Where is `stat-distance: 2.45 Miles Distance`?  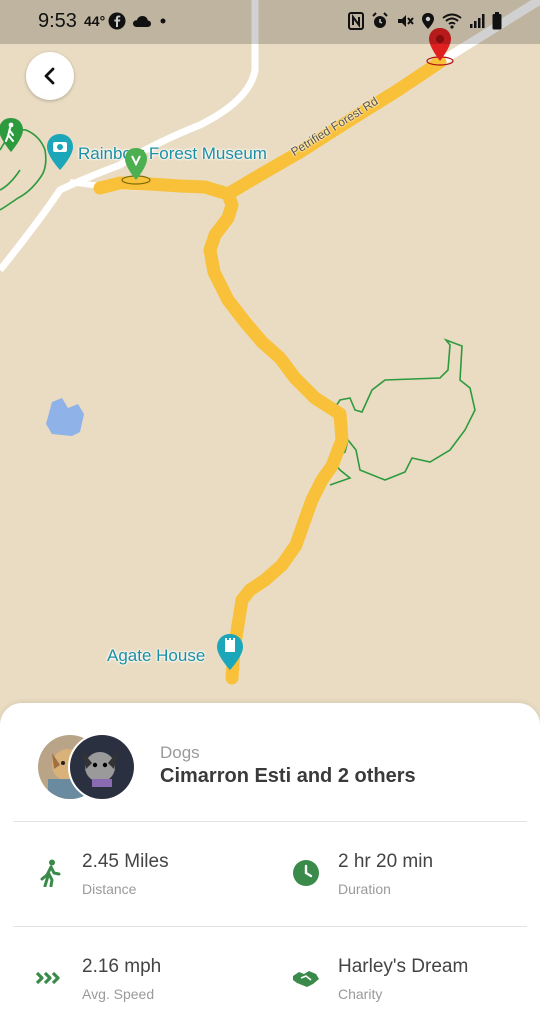 stat-distance: 2.45 Miles Distance is located at coordinates (151, 881).